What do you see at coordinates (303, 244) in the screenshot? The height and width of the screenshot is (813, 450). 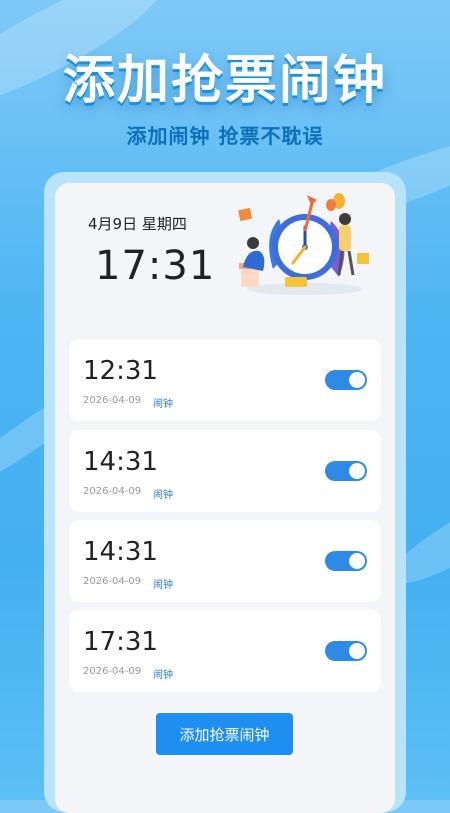 I see `alarm-clock-illustration-icon` at bounding box center [303, 244].